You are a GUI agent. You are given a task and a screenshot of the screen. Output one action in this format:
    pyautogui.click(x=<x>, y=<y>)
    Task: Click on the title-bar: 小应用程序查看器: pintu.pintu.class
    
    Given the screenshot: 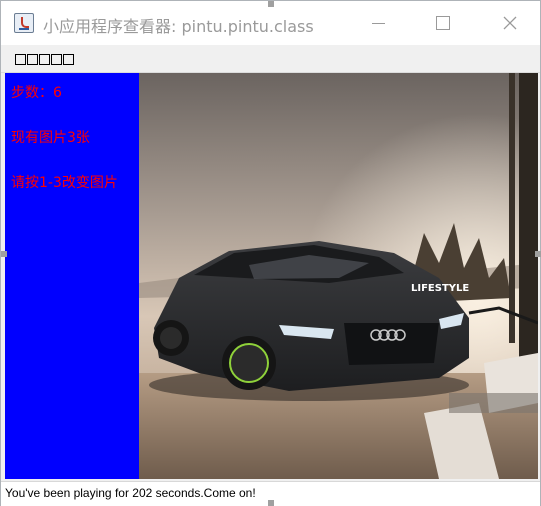 What is the action you would take?
    pyautogui.click(x=270, y=23)
    